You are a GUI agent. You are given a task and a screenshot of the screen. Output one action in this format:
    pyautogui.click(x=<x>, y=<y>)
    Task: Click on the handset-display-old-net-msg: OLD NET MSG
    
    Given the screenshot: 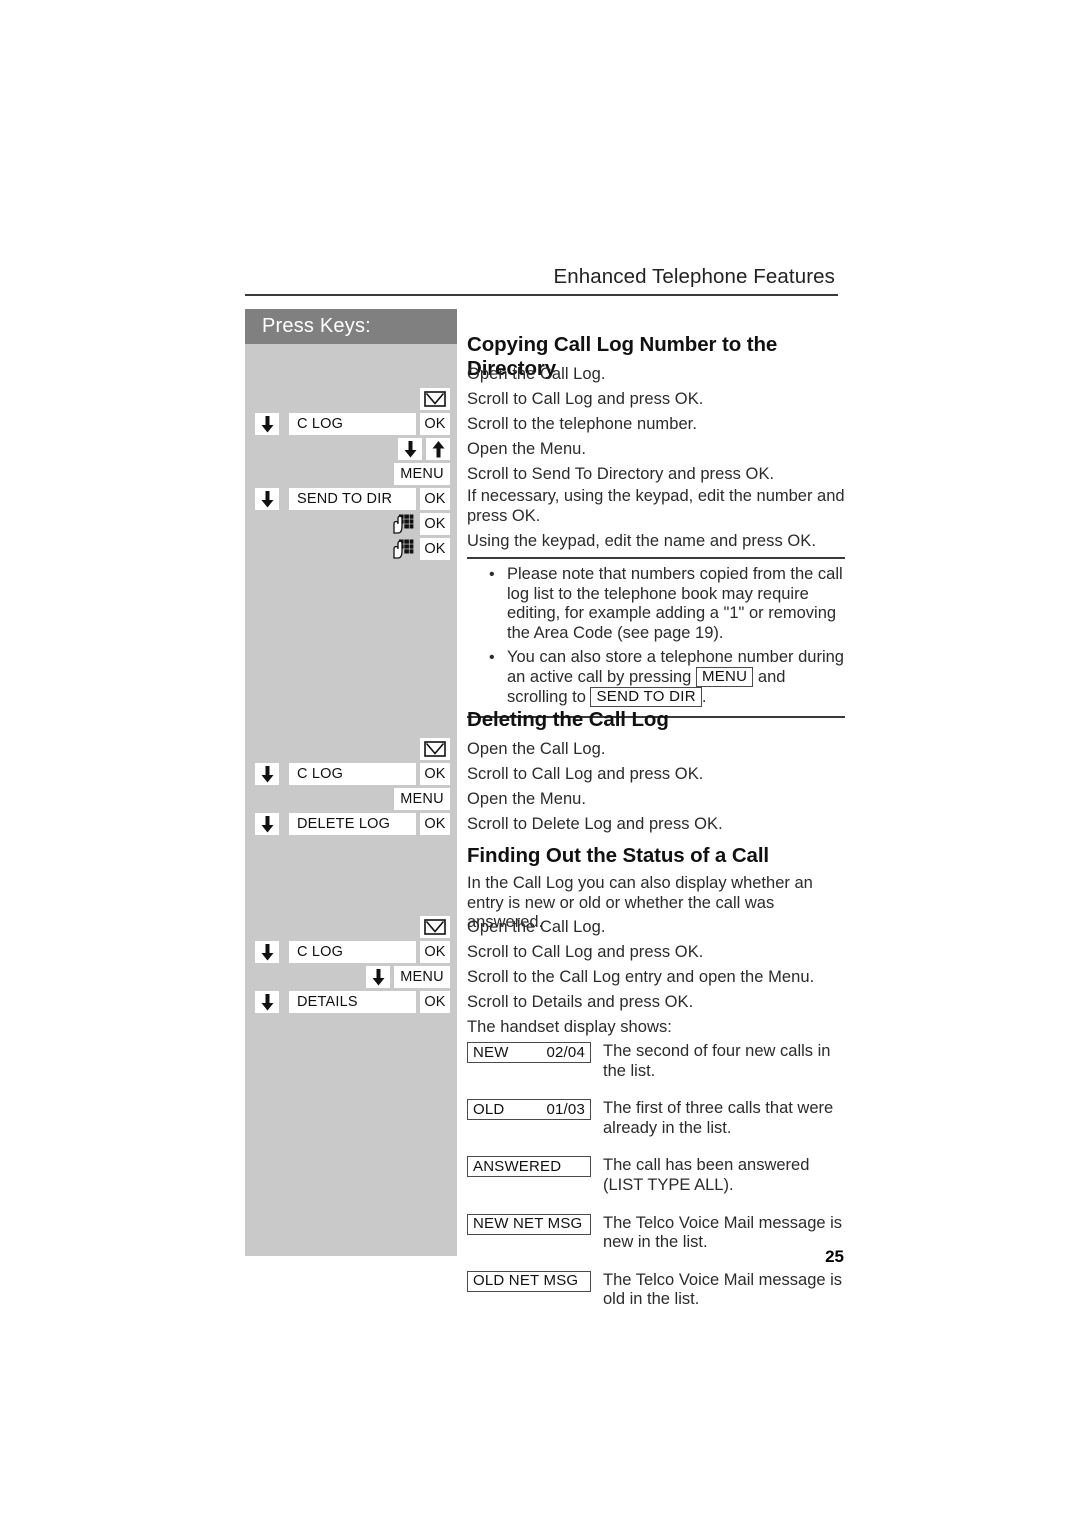 What is the action you would take?
    pyautogui.click(x=529, y=1281)
    